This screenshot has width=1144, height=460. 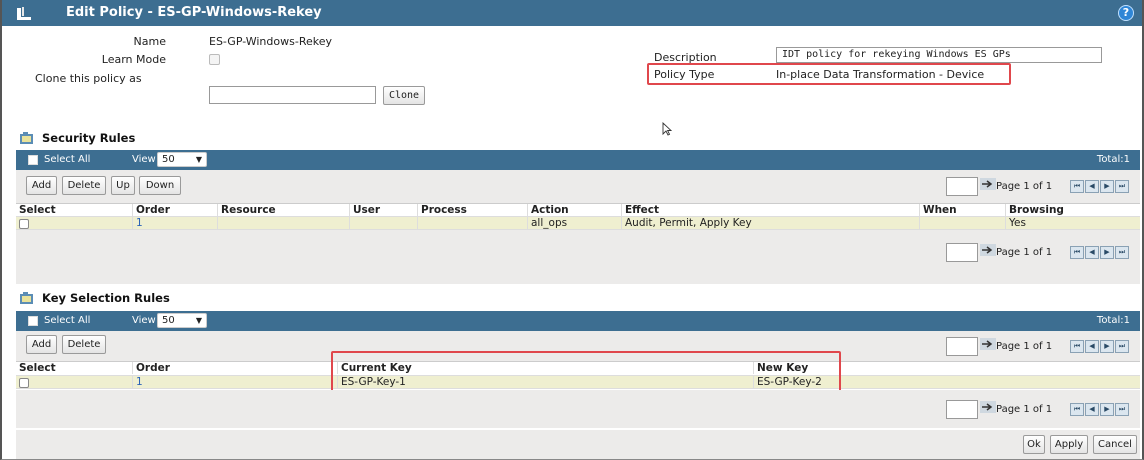 I want to click on policy-icon, so click(x=24, y=13).